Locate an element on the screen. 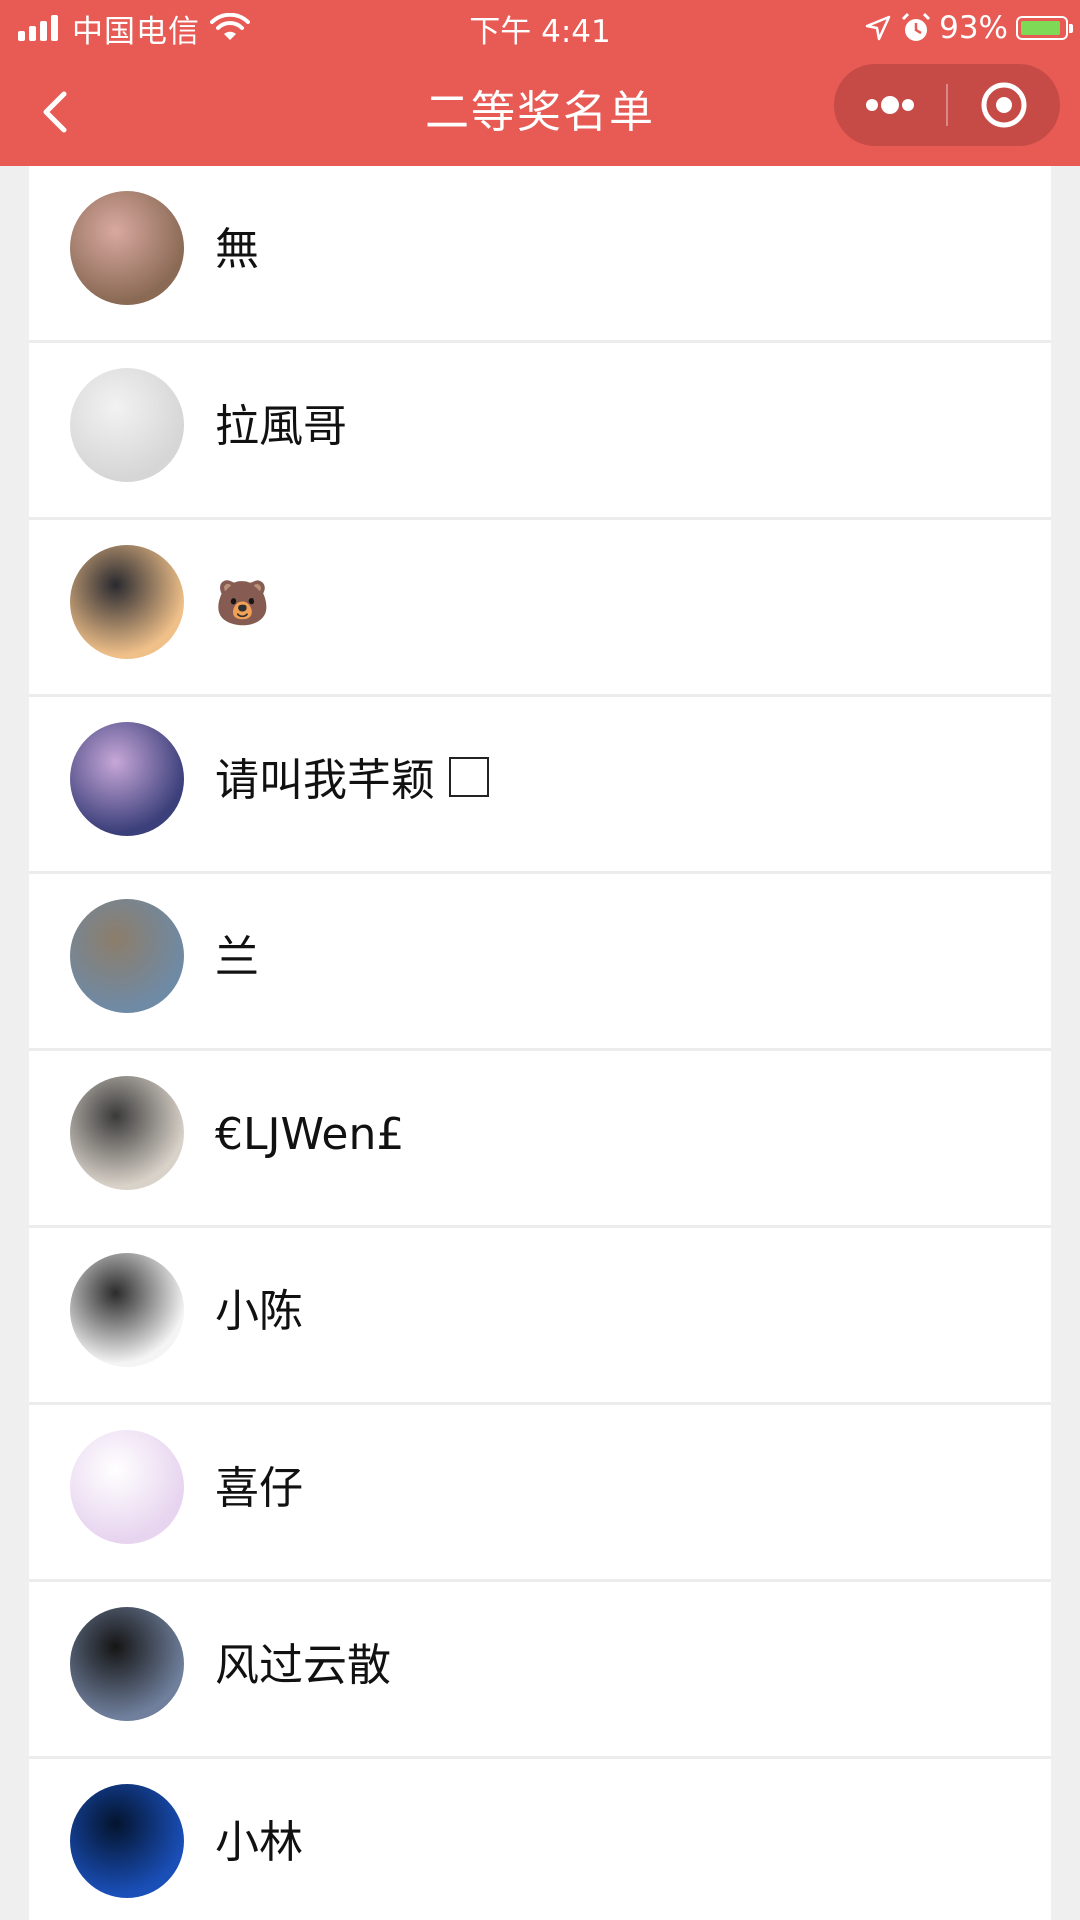  winner-name: 喜仔 is located at coordinates (259, 1489).